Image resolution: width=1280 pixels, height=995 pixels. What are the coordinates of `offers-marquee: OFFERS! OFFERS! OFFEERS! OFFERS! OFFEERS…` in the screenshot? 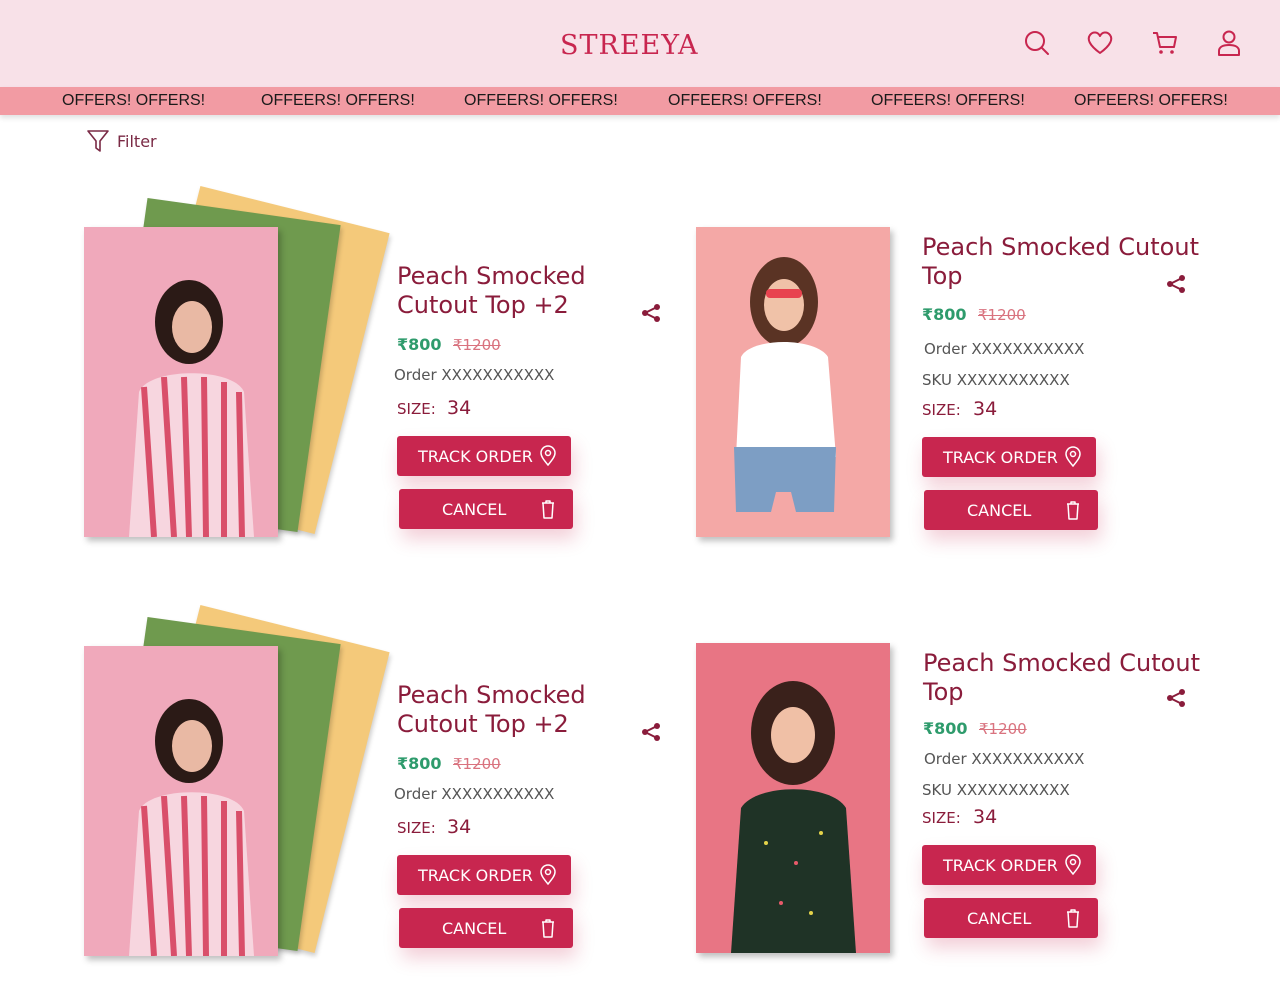 It's located at (640, 101).